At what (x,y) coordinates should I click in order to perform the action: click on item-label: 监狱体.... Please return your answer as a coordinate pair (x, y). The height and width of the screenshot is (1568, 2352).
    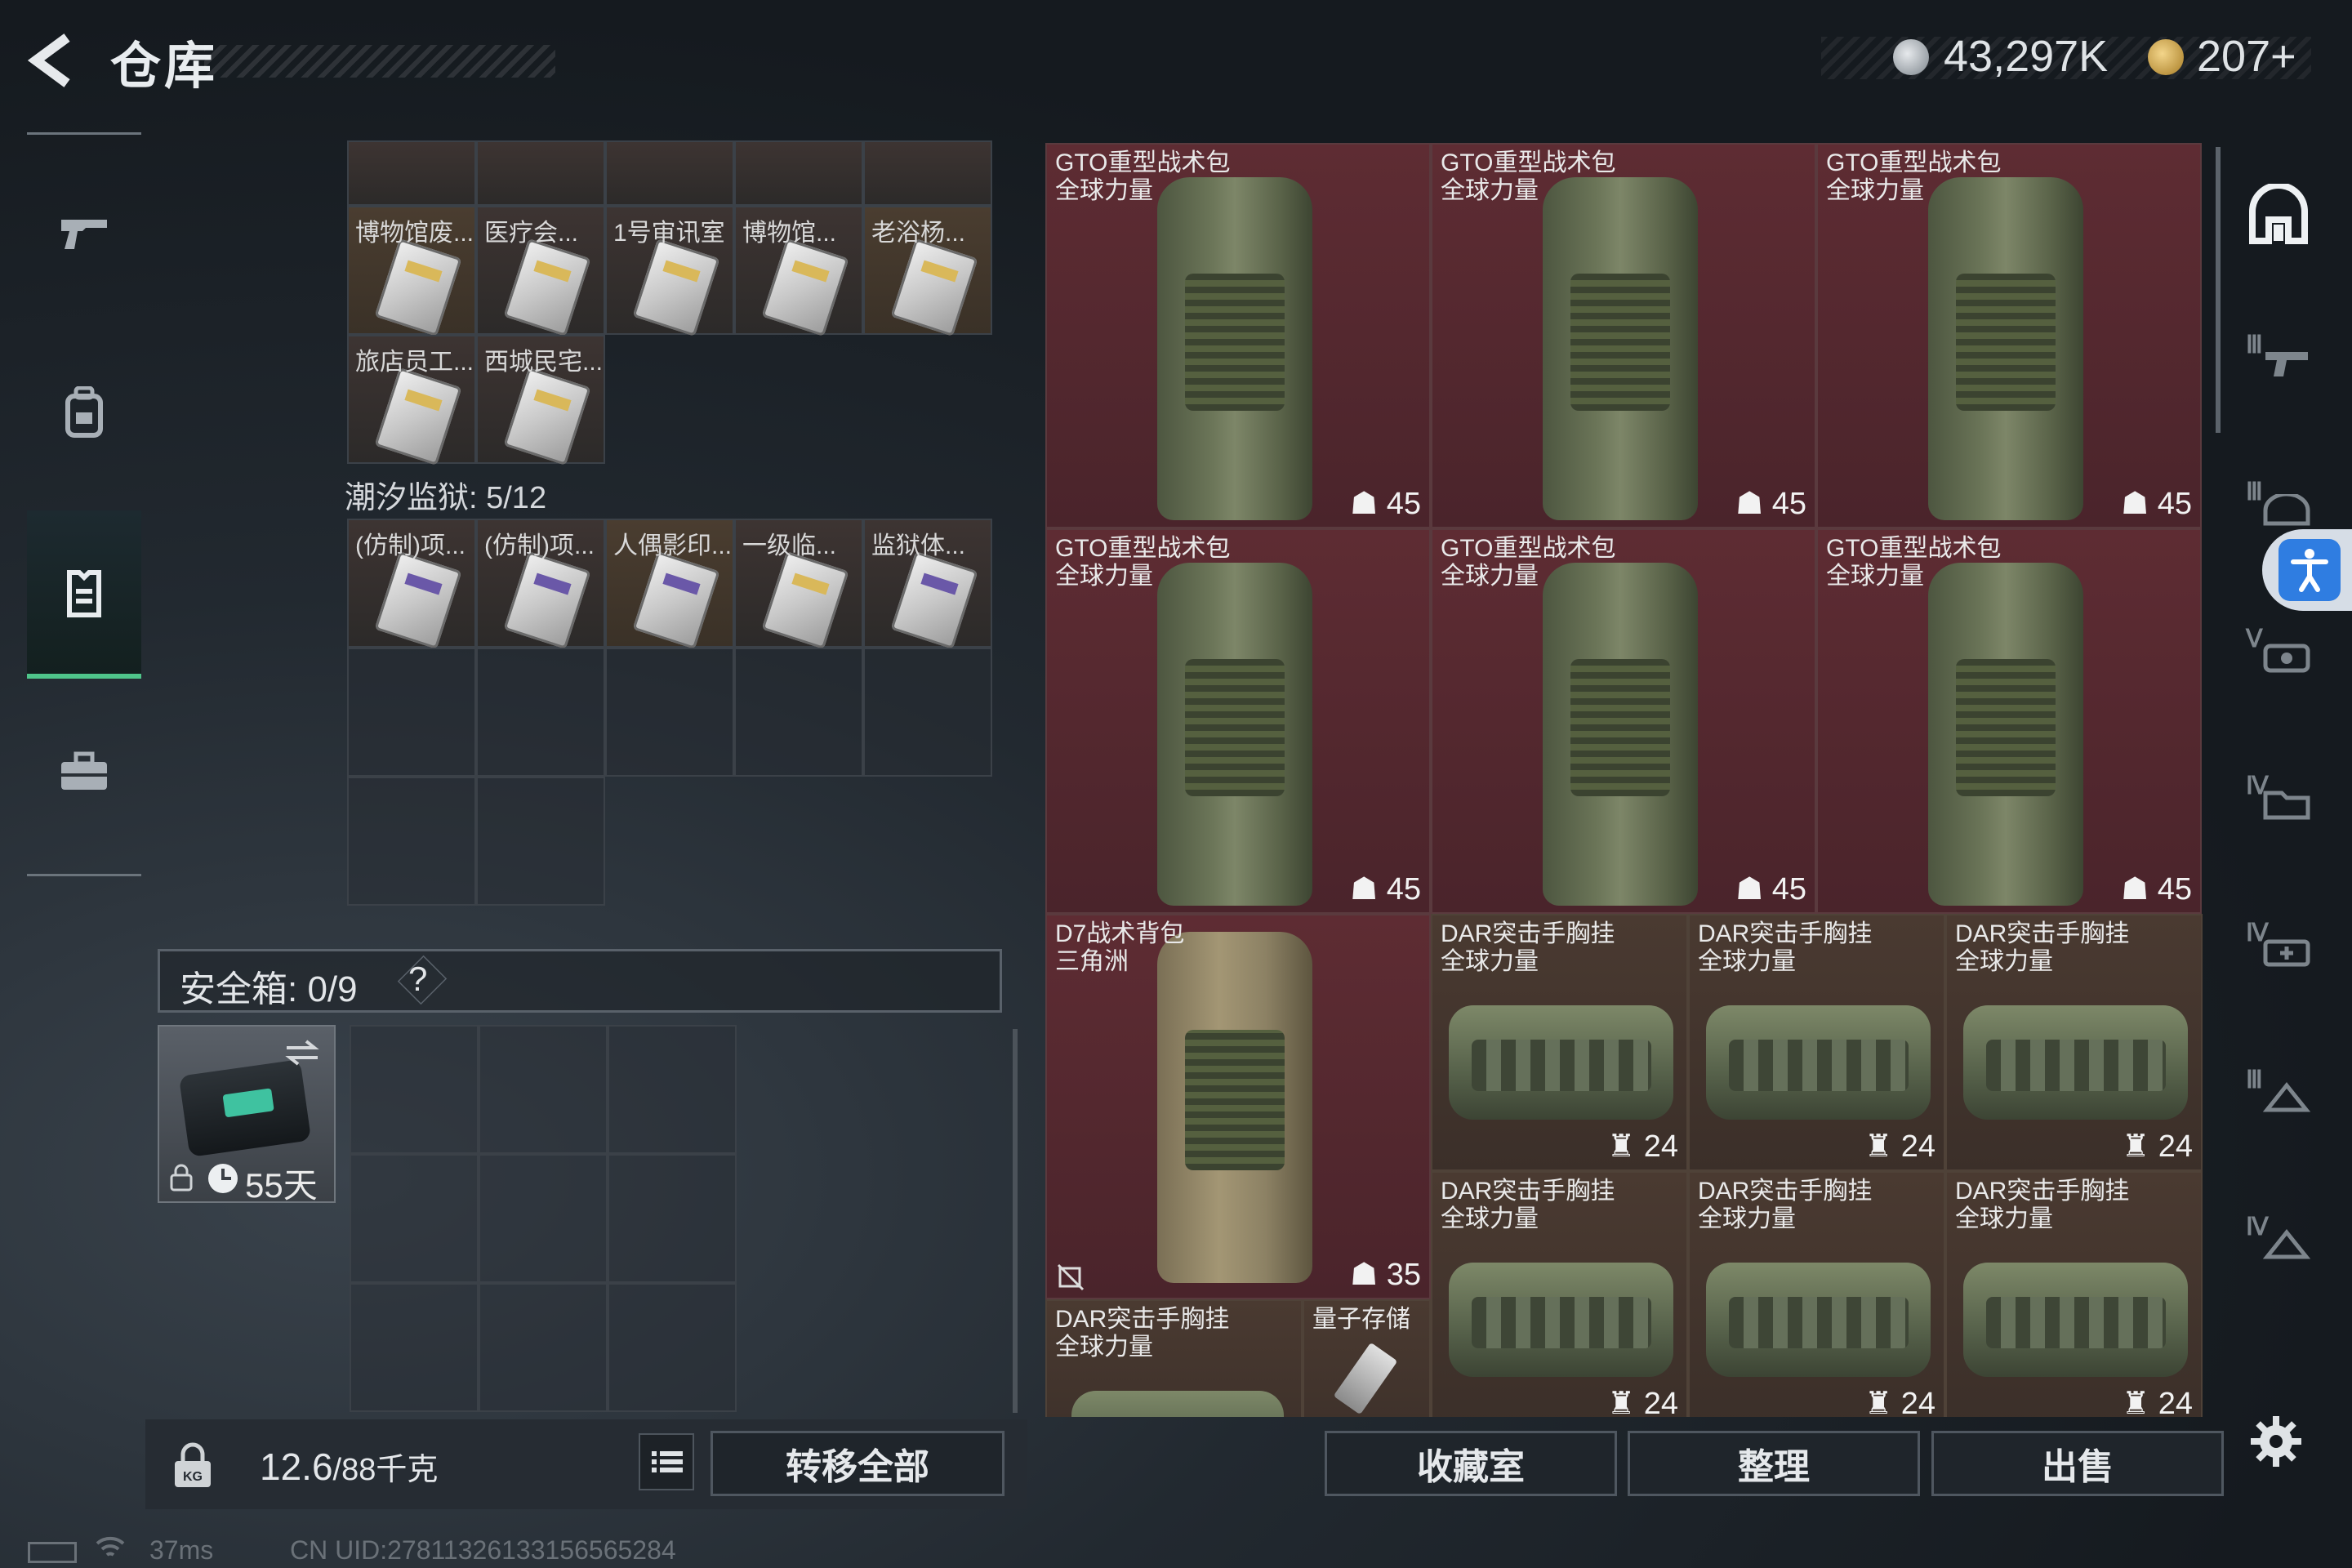
    Looking at the image, I should click on (918, 545).